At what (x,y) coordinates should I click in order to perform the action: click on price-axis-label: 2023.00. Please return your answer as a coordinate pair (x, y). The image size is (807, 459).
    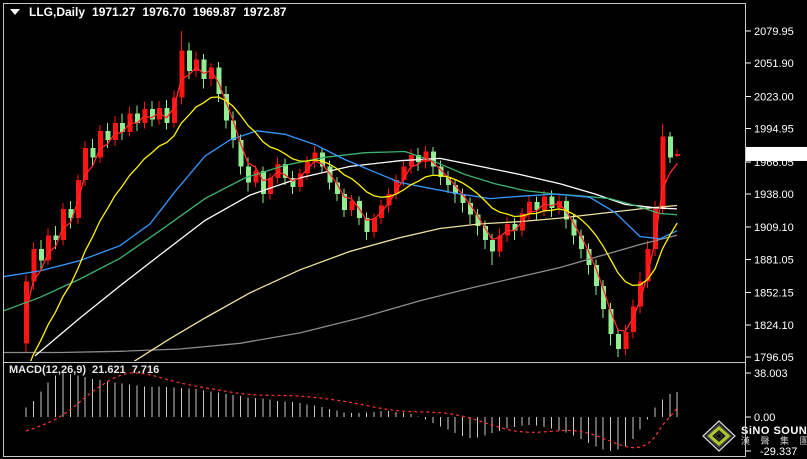
    Looking at the image, I should click on (774, 97).